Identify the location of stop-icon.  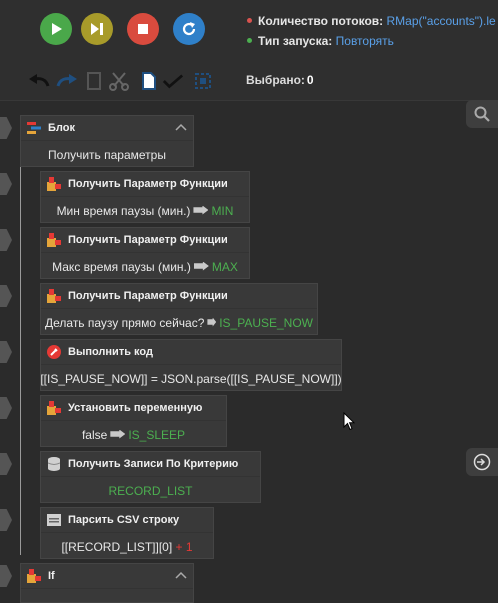
(143, 29).